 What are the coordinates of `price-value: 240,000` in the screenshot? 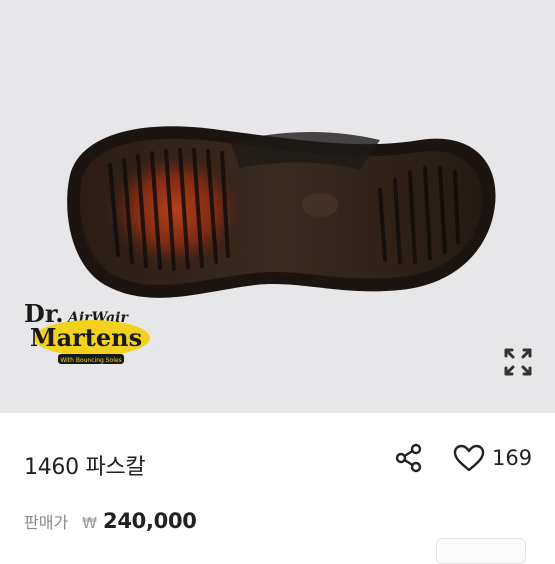 It's located at (150, 521).